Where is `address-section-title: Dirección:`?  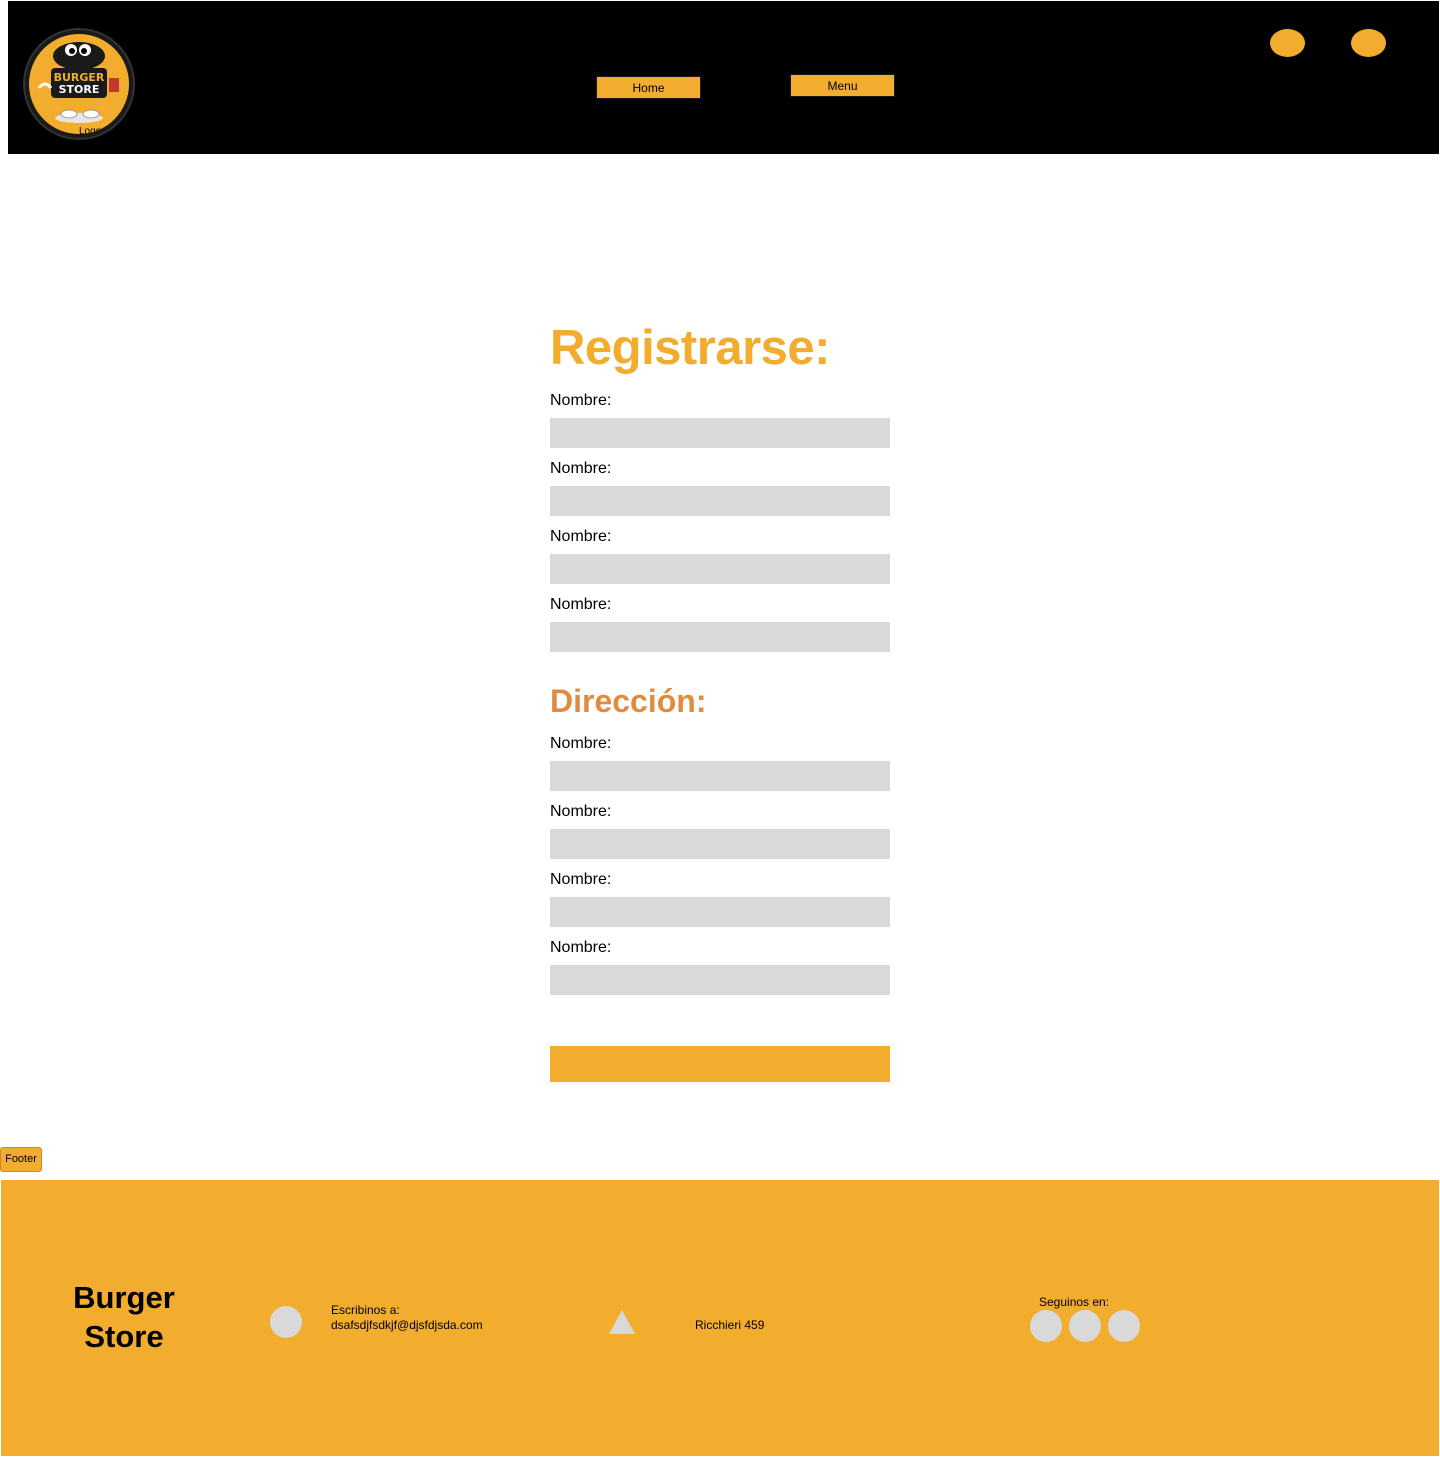
address-section-title: Dirección: is located at coordinates (628, 701).